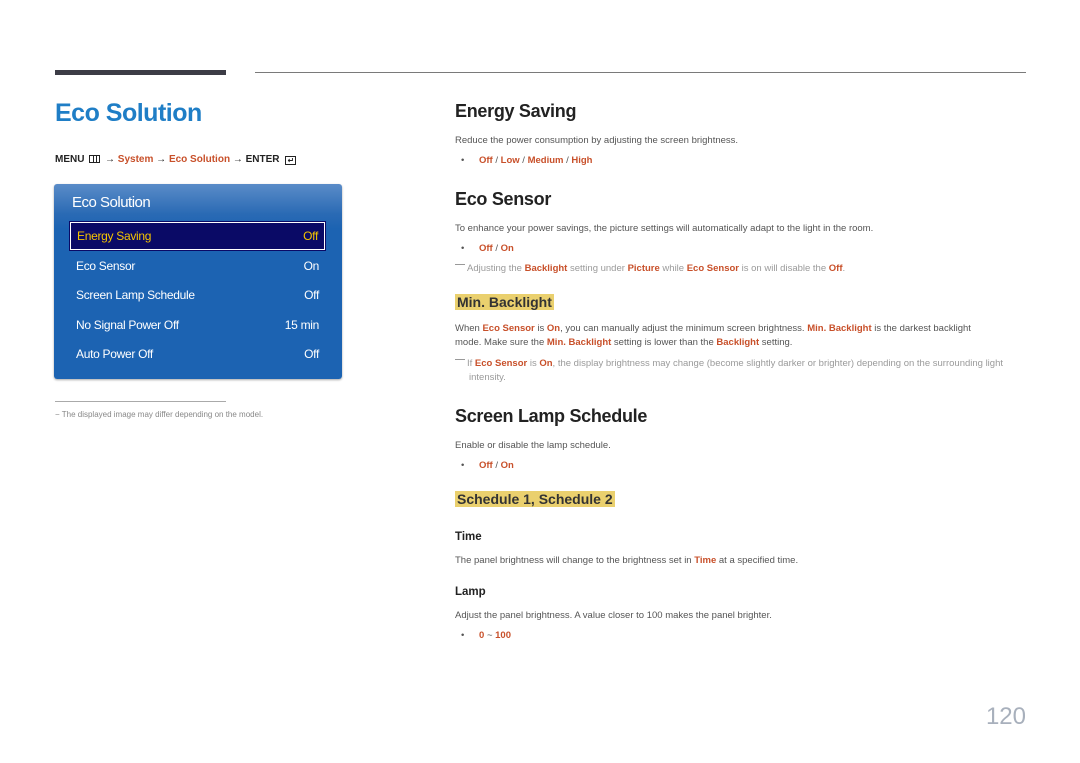  Describe the element at coordinates (504, 302) in the screenshot. I see `heading-min-backlight: Min. Backlight` at that location.